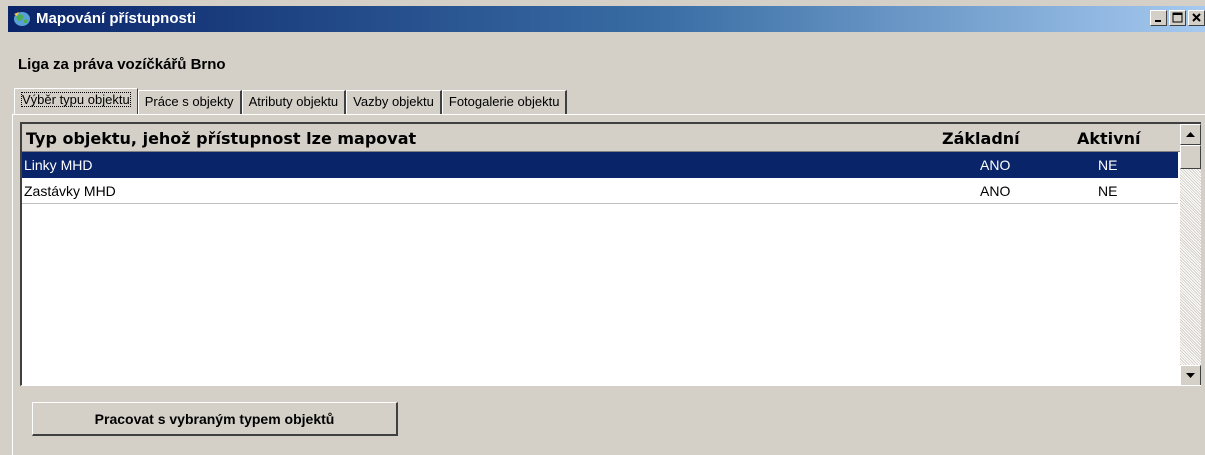 The height and width of the screenshot is (455, 1205). I want to click on tab-object-photogallery: Fotogalerie objektu, so click(504, 102).